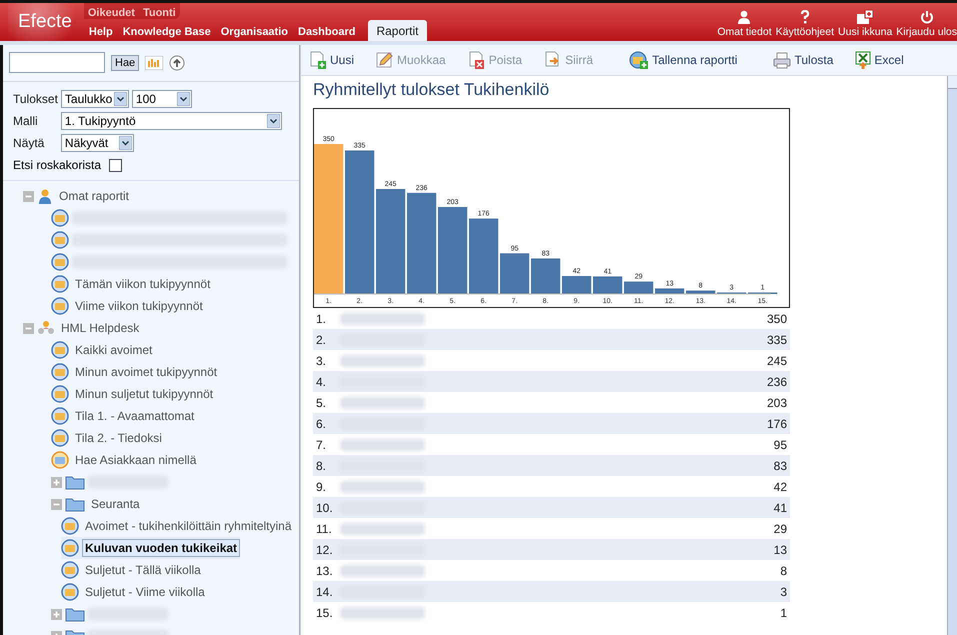 Image resolution: width=957 pixels, height=635 pixels. I want to click on tree-row: Suljetut - Viime viikolla, so click(134, 592).